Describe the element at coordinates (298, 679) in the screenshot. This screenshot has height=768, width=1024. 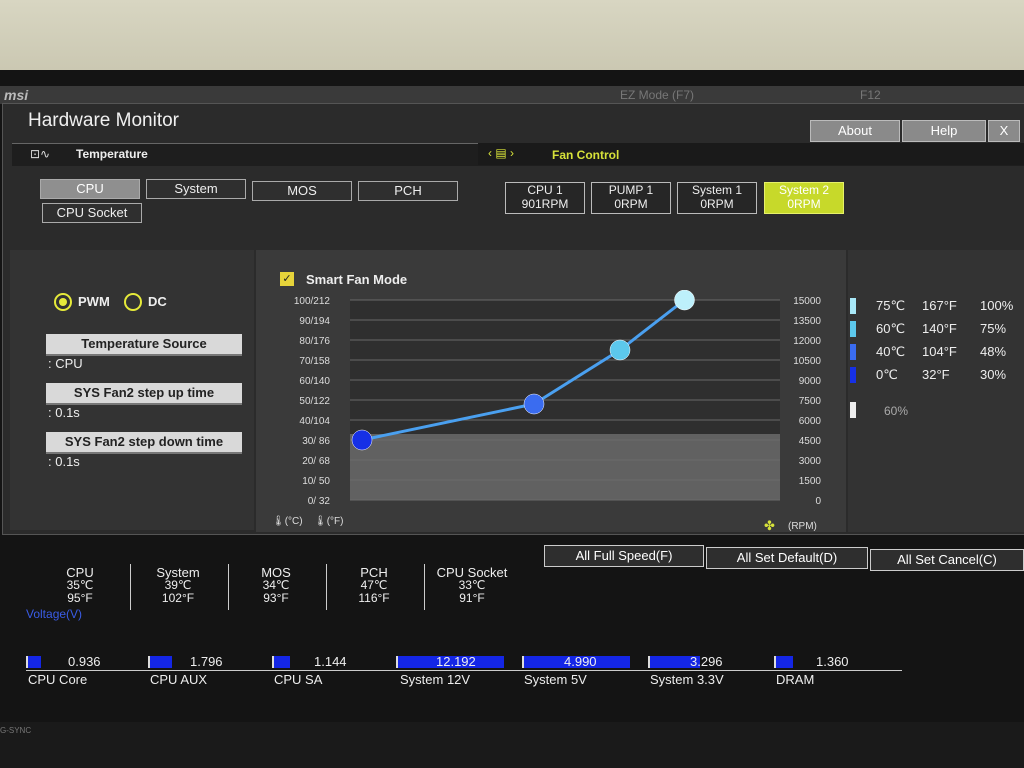
I see `voltage-name: CPU SA` at that location.